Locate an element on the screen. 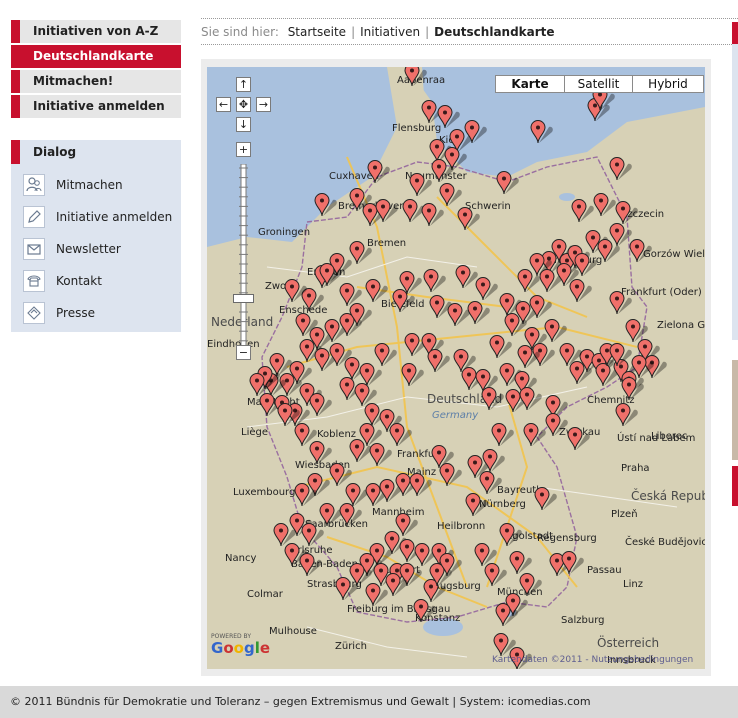 Image resolution: width=738 pixels, height=718 pixels. map-copyright: Kartendaten ©2011 - Nutzungsbedingungen is located at coordinates (592, 660).